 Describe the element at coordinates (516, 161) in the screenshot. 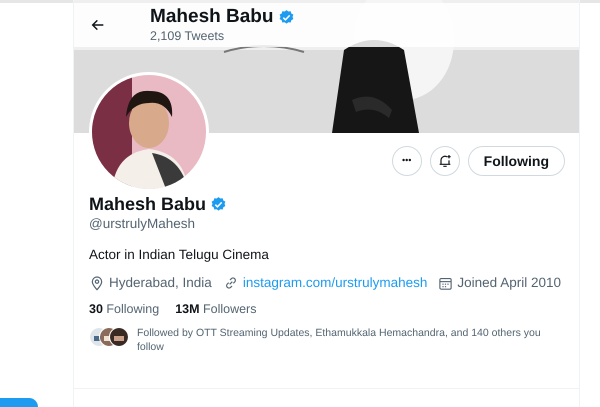

I see `following-button: Following` at that location.